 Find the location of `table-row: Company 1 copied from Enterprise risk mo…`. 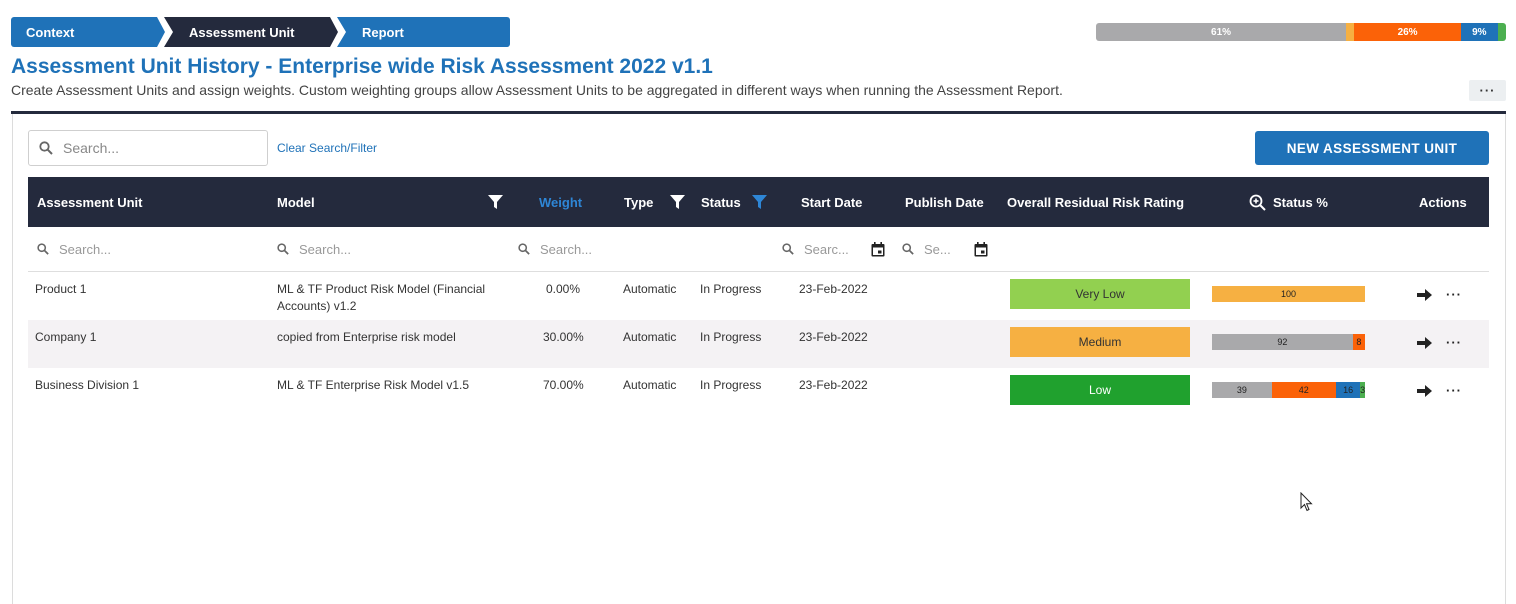

table-row: Company 1 copied from Enterprise risk mo… is located at coordinates (758, 344).